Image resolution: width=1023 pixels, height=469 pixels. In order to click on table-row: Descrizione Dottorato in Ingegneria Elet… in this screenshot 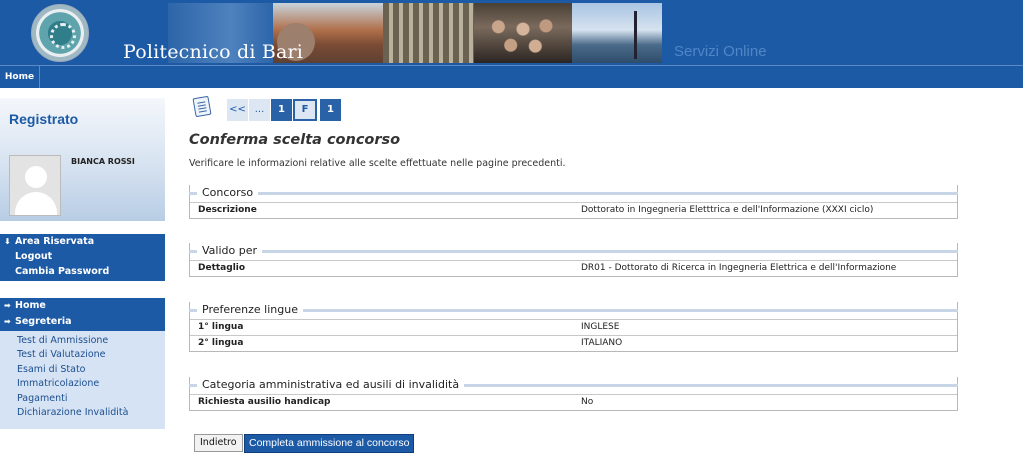, I will do `click(573, 210)`.